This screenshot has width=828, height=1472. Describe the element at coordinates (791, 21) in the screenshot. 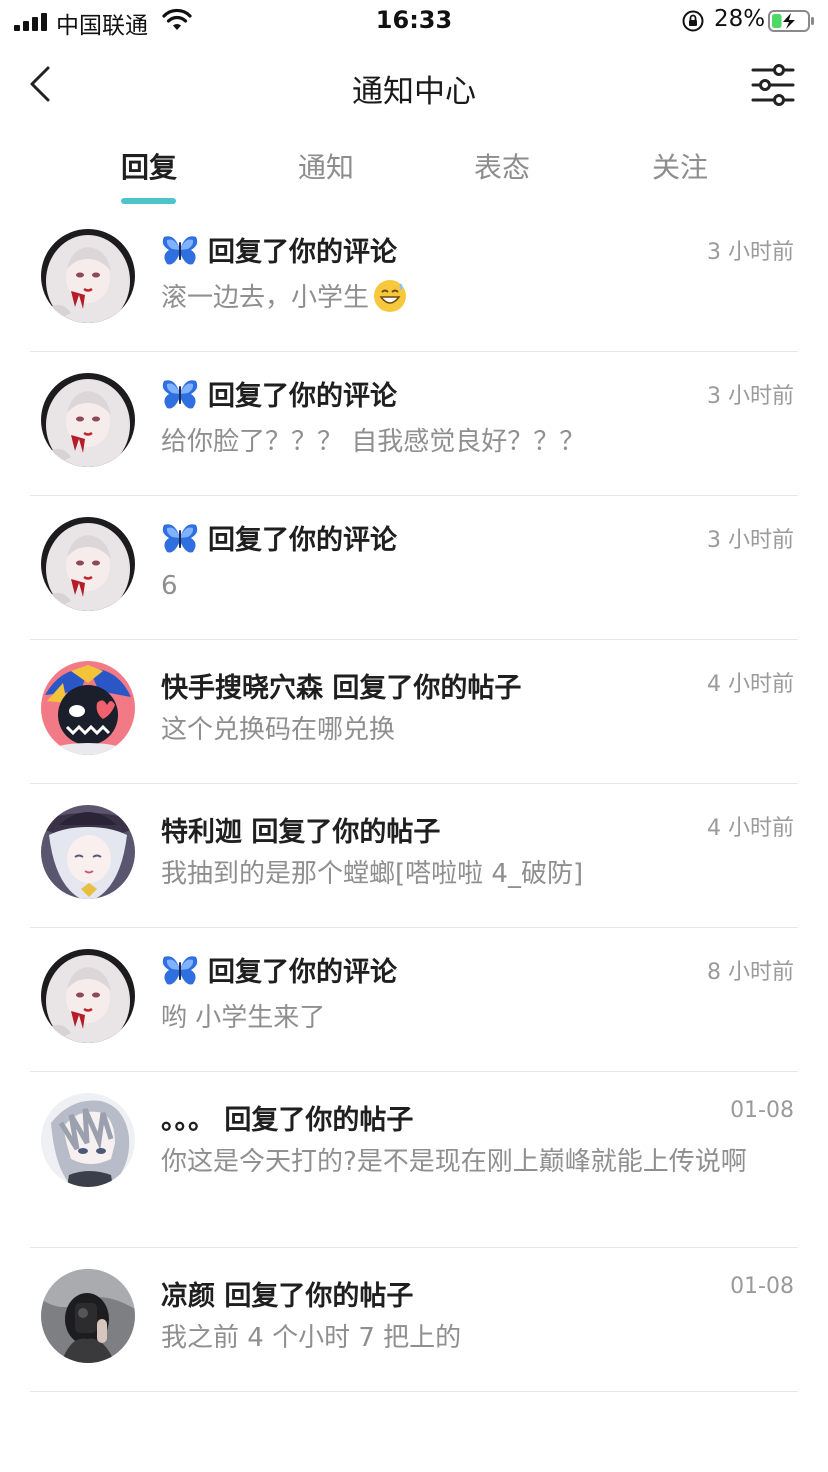

I see `battery-charging-icon` at that location.